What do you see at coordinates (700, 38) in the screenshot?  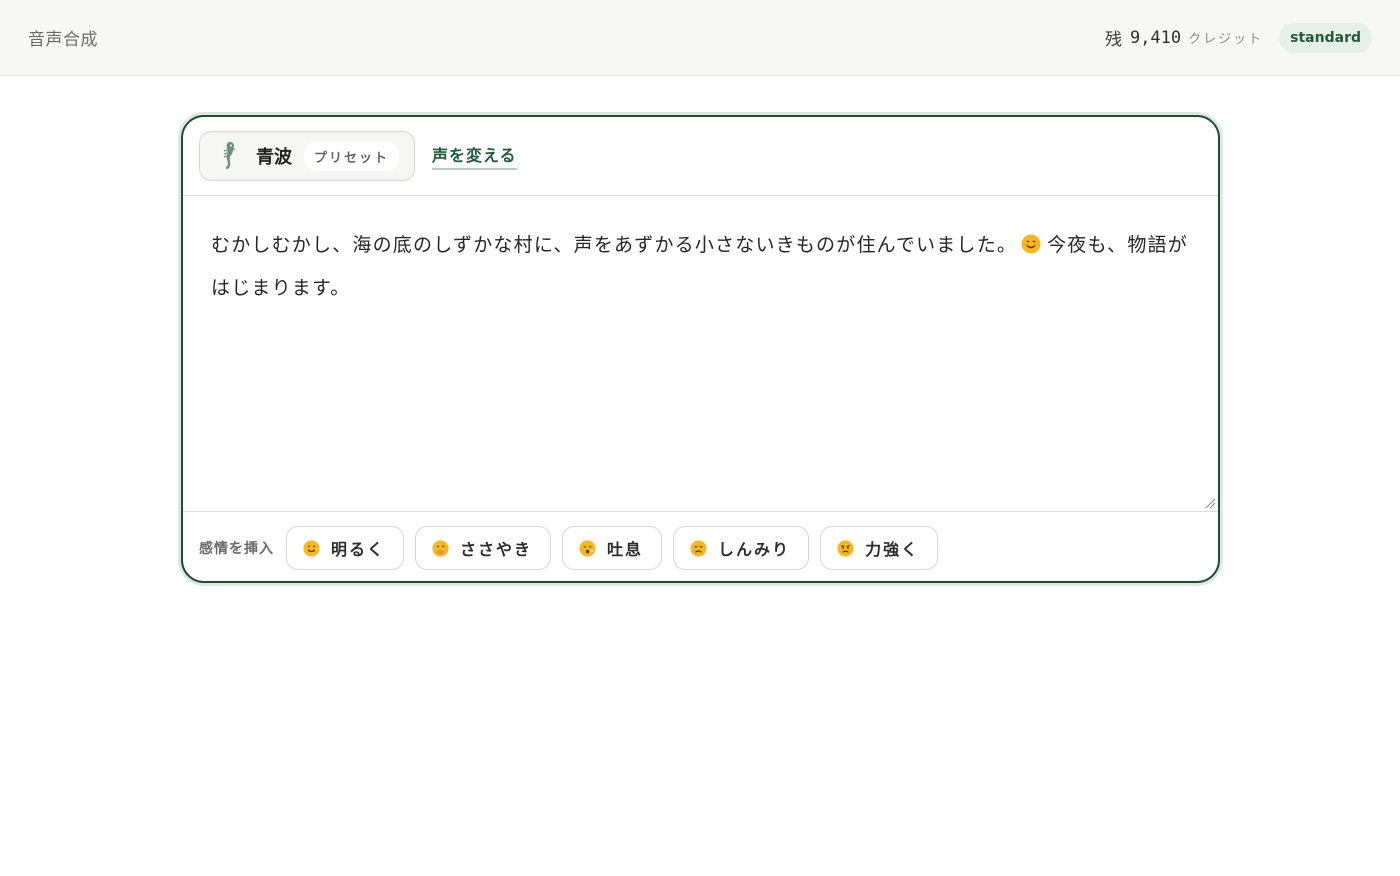 I see `top-bar: 音声合成 残 9,410 クレジット standard` at bounding box center [700, 38].